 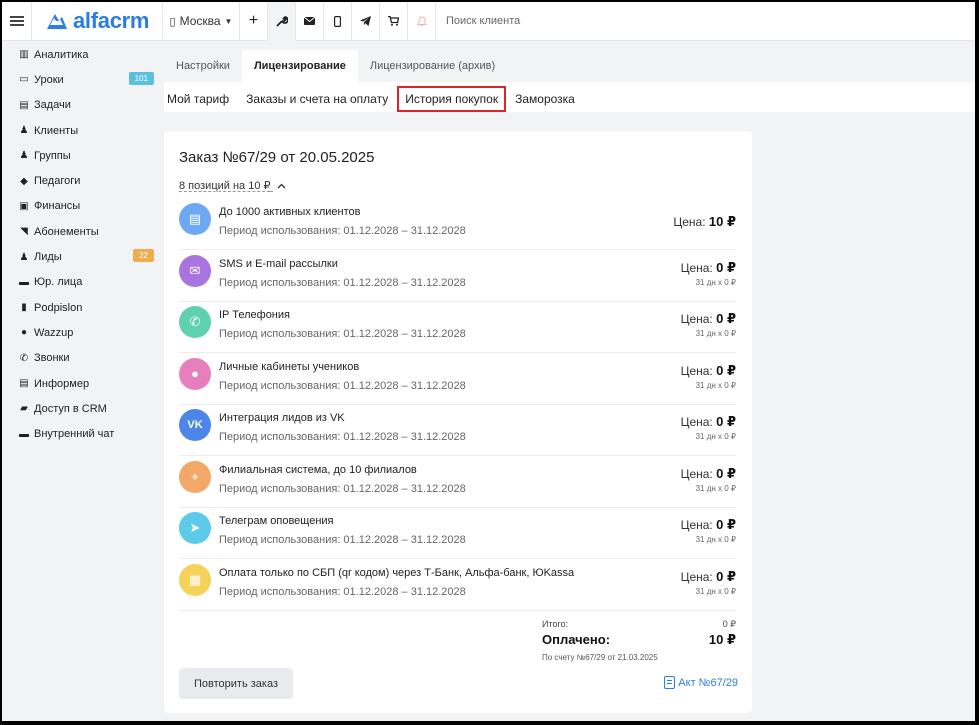 I want to click on mail-icon, so click(x=309, y=21).